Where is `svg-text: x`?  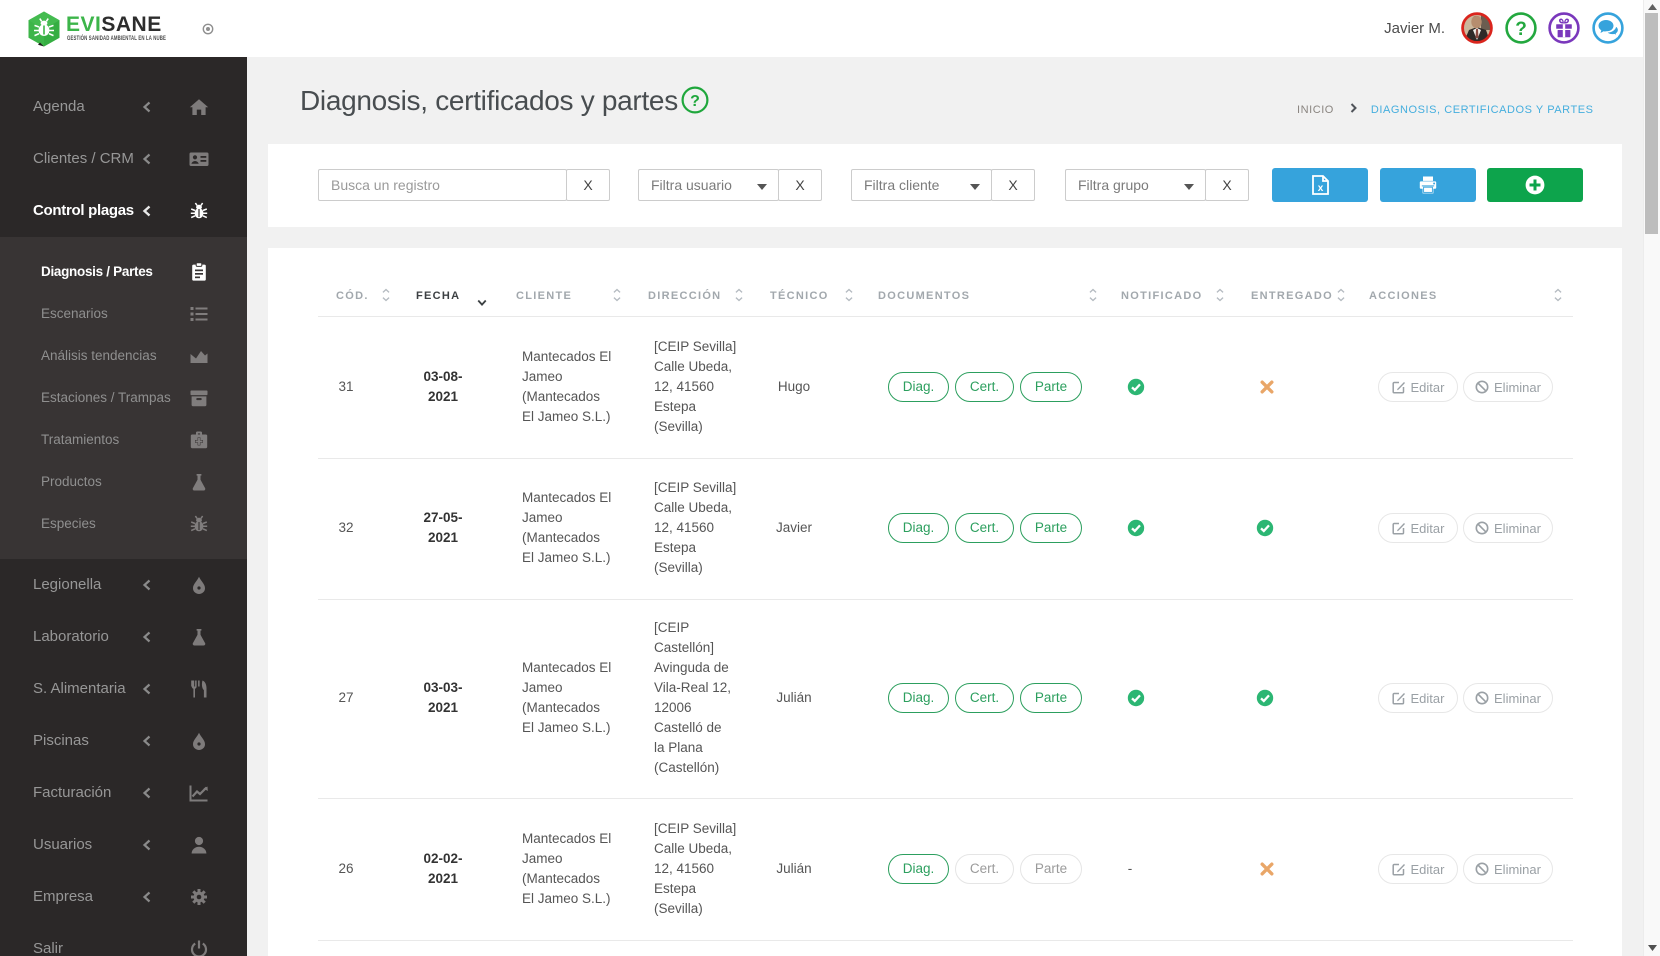
svg-text: x is located at coordinates (1321, 188).